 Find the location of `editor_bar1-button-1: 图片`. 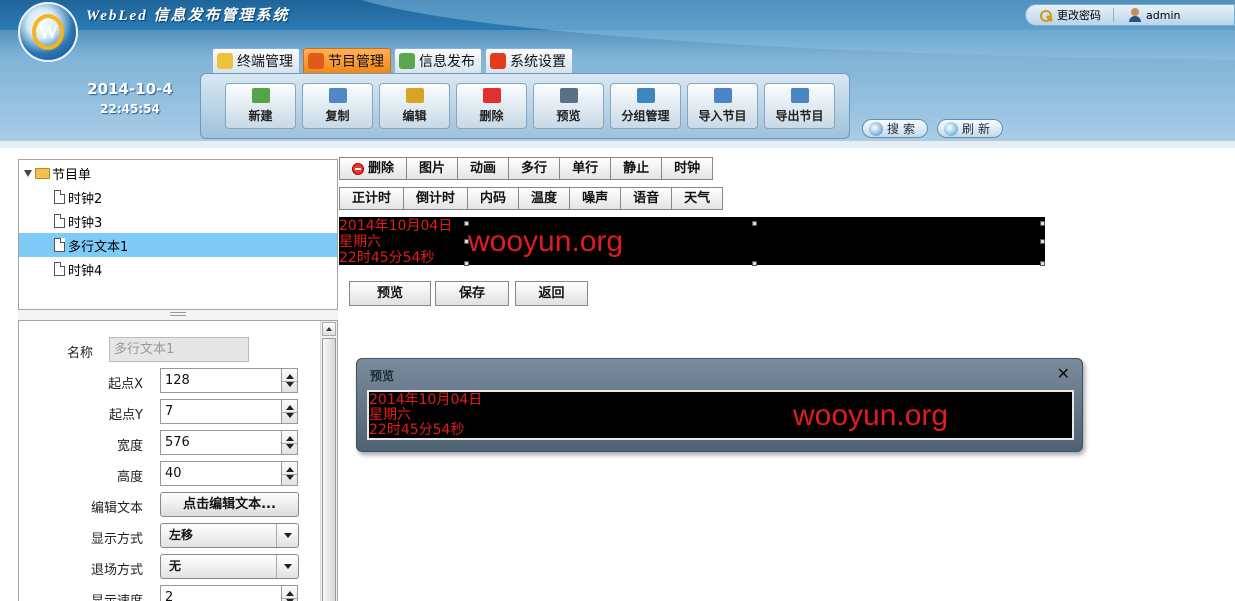

editor_bar1-button-1: 图片 is located at coordinates (432, 168).